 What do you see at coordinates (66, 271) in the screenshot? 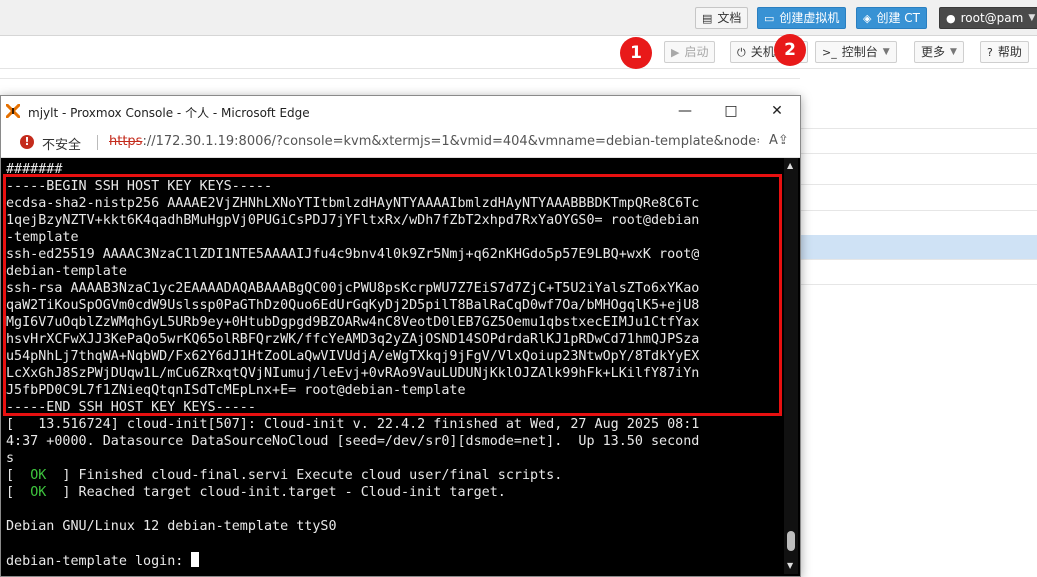
I see `terminal-line: debian-template` at bounding box center [66, 271].